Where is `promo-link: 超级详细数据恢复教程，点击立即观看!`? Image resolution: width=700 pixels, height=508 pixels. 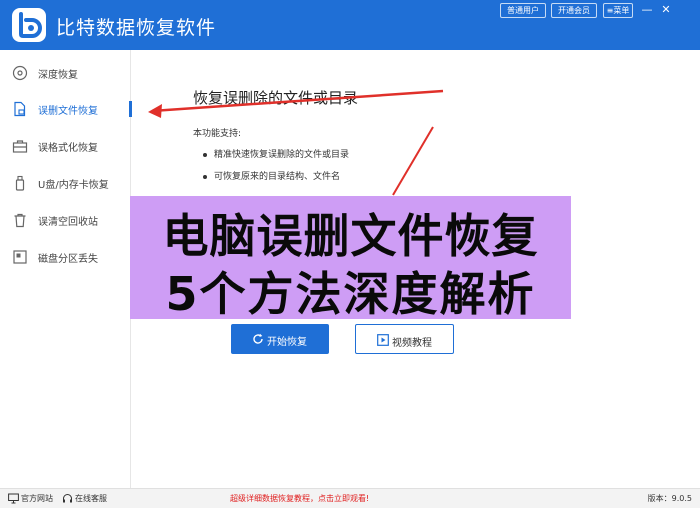
promo-link: 超级详细数据恢复教程，点击立即观看! is located at coordinates (299, 498).